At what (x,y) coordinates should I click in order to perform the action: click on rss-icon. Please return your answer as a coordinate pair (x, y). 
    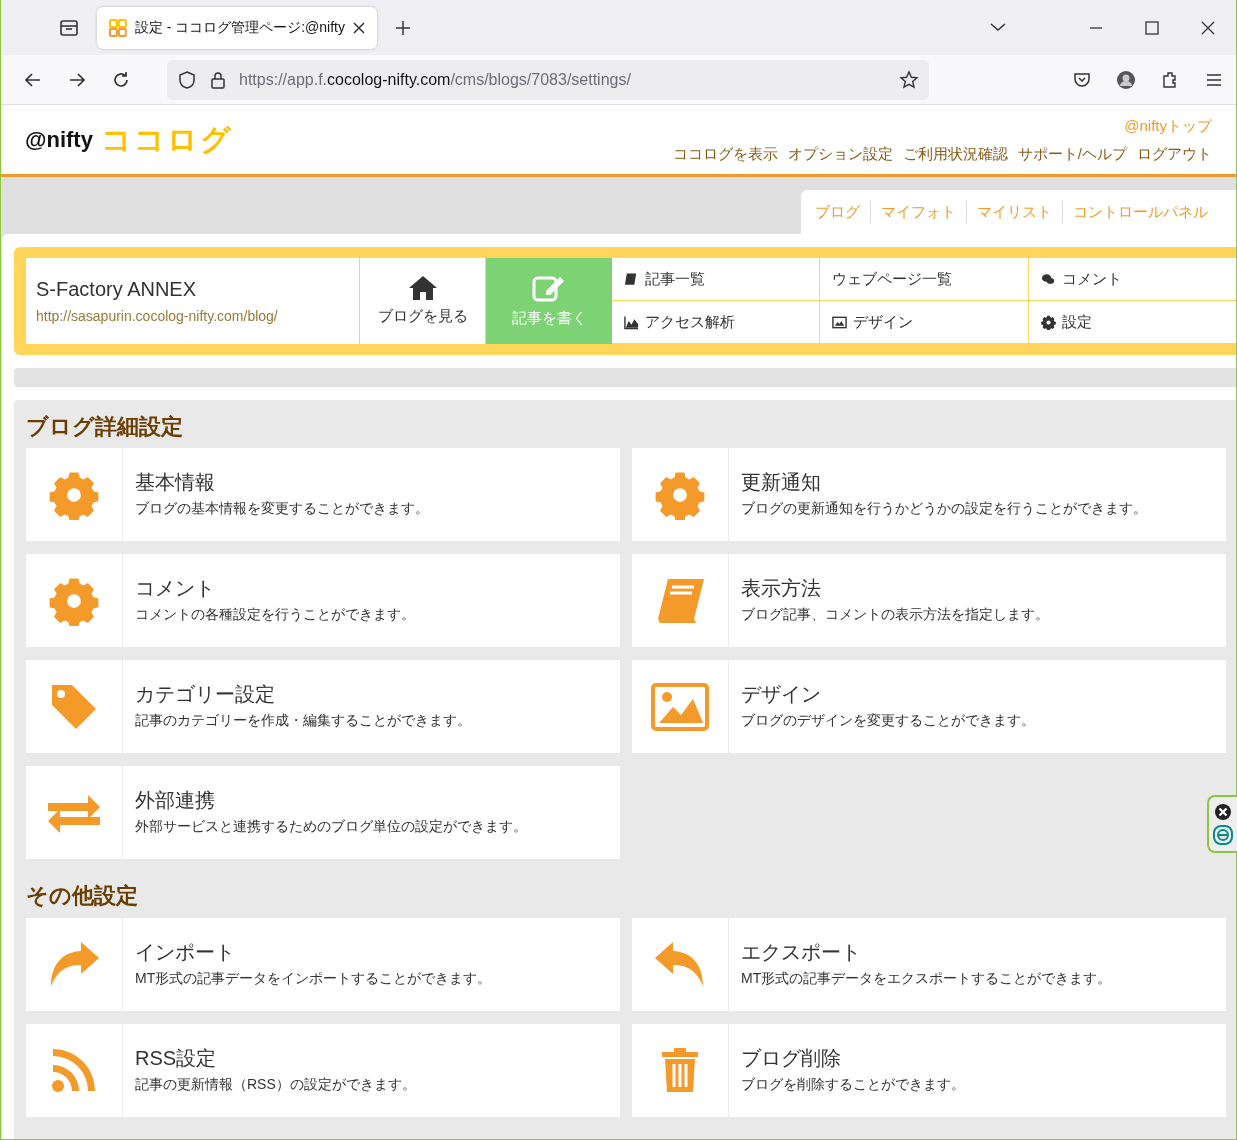
    Looking at the image, I should click on (74, 1070).